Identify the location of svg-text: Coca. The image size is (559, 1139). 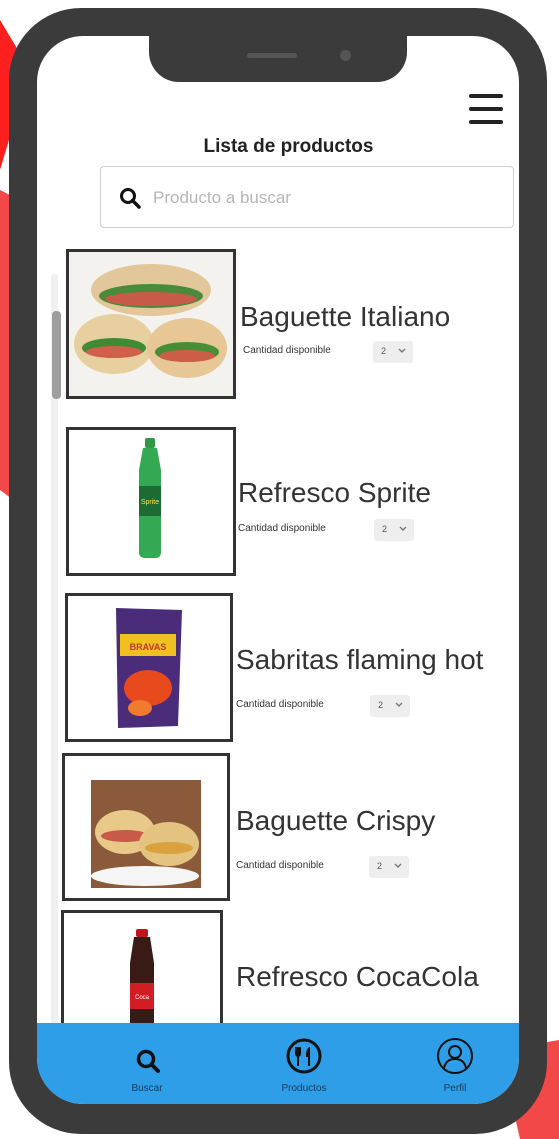
(142, 998).